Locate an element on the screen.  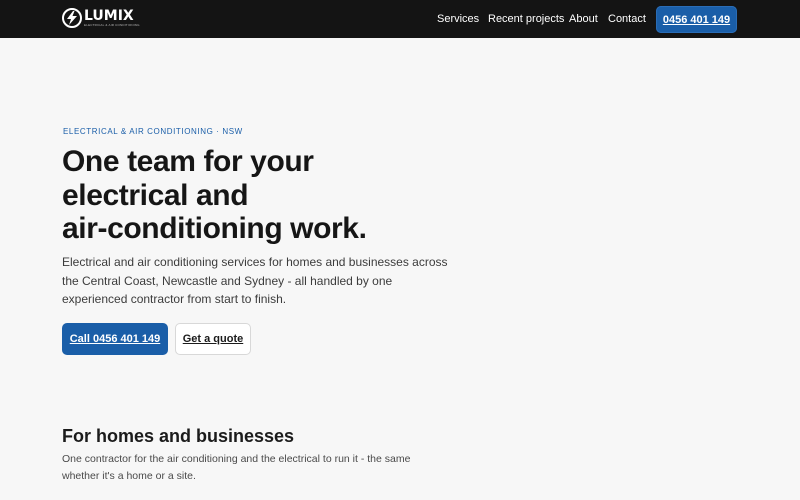
hero-eyebrow: ELECTRICAL & AIR CONDITIONING · NSW is located at coordinates (153, 131).